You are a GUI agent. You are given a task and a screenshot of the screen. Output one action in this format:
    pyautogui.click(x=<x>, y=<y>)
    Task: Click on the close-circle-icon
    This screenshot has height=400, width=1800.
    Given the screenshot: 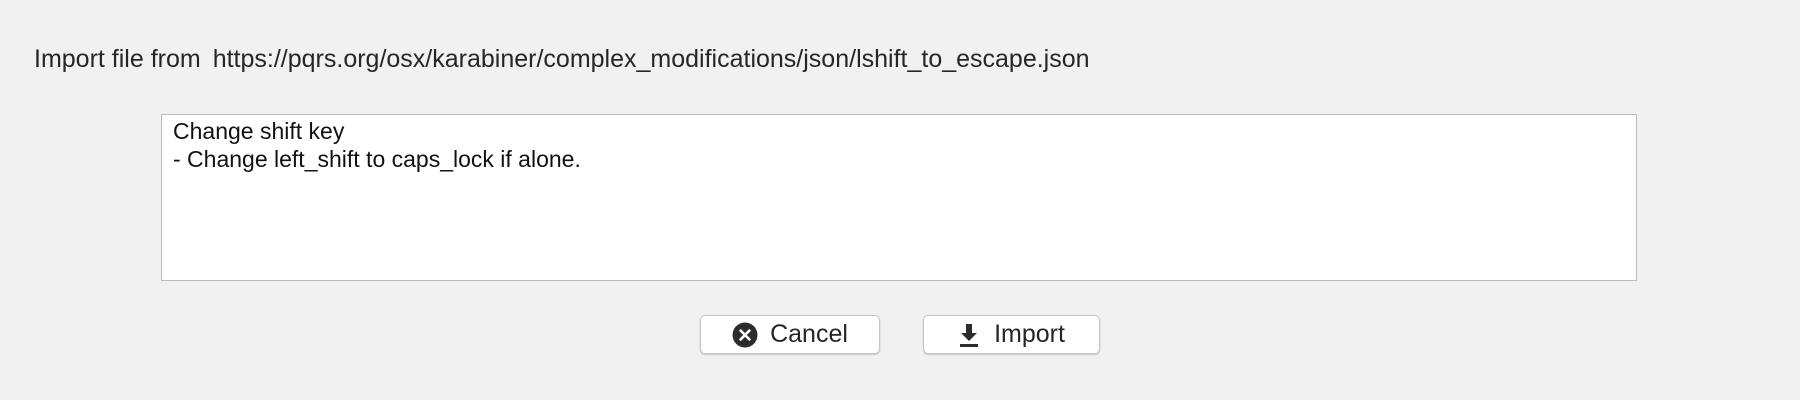 What is the action you would take?
    pyautogui.click(x=745, y=335)
    